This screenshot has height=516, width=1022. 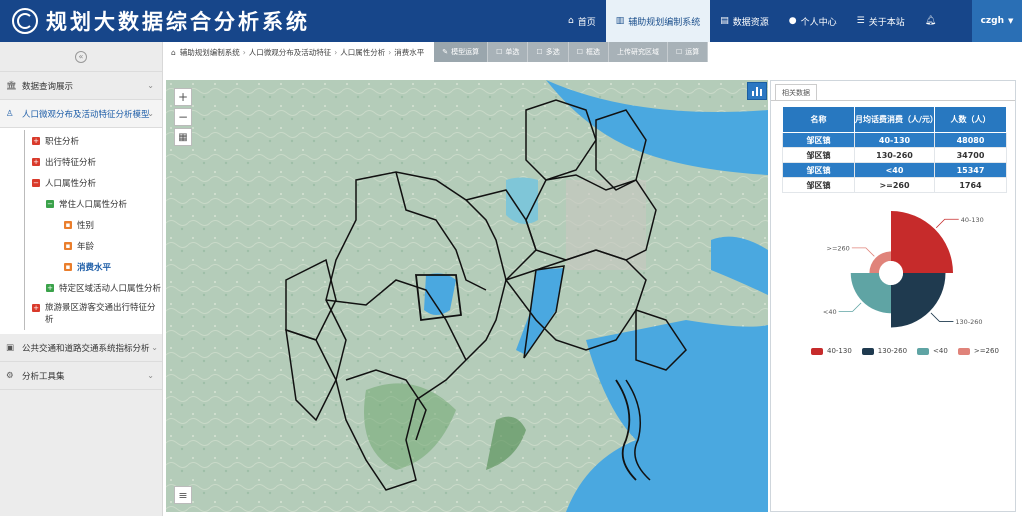 What do you see at coordinates (43, 376) in the screenshot?
I see `sidebar-item-label: 分析工具集` at bounding box center [43, 376].